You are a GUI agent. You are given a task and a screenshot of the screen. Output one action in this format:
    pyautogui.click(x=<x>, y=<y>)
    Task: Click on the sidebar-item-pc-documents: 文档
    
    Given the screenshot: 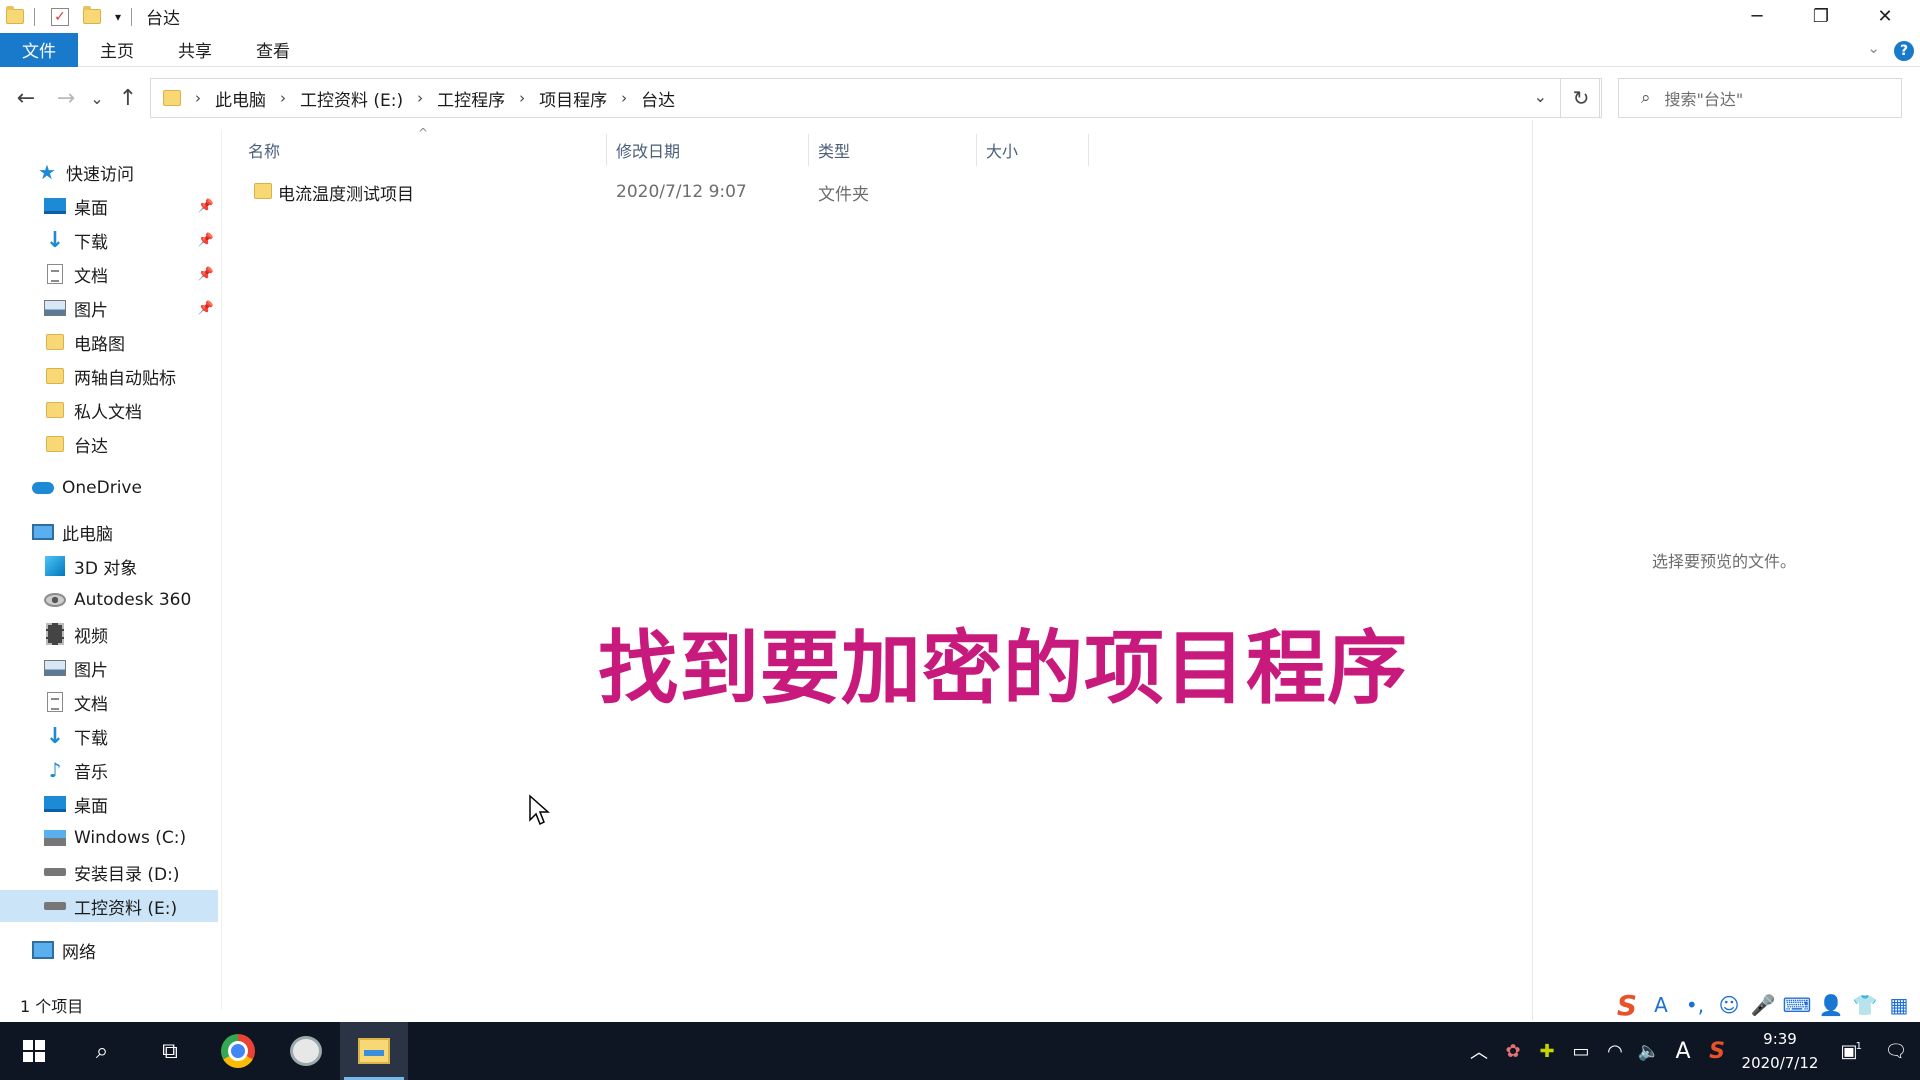 What is the action you would take?
    pyautogui.click(x=109, y=702)
    